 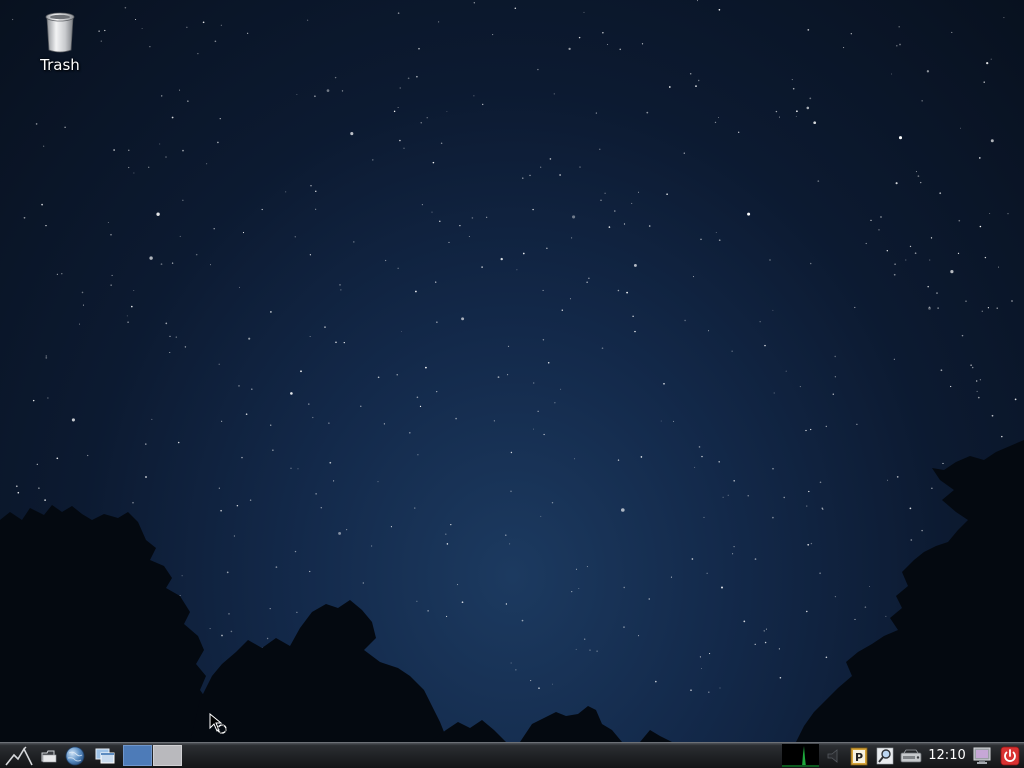 What do you see at coordinates (137, 755) in the screenshot?
I see `workspace-1-button` at bounding box center [137, 755].